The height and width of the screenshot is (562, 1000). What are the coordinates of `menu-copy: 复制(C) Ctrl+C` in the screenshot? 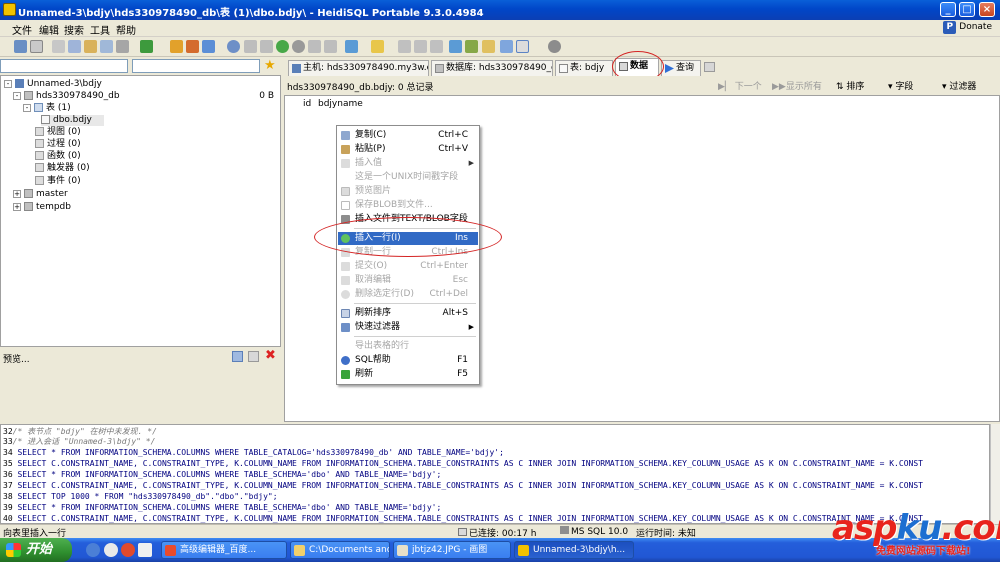 It's located at (408, 135).